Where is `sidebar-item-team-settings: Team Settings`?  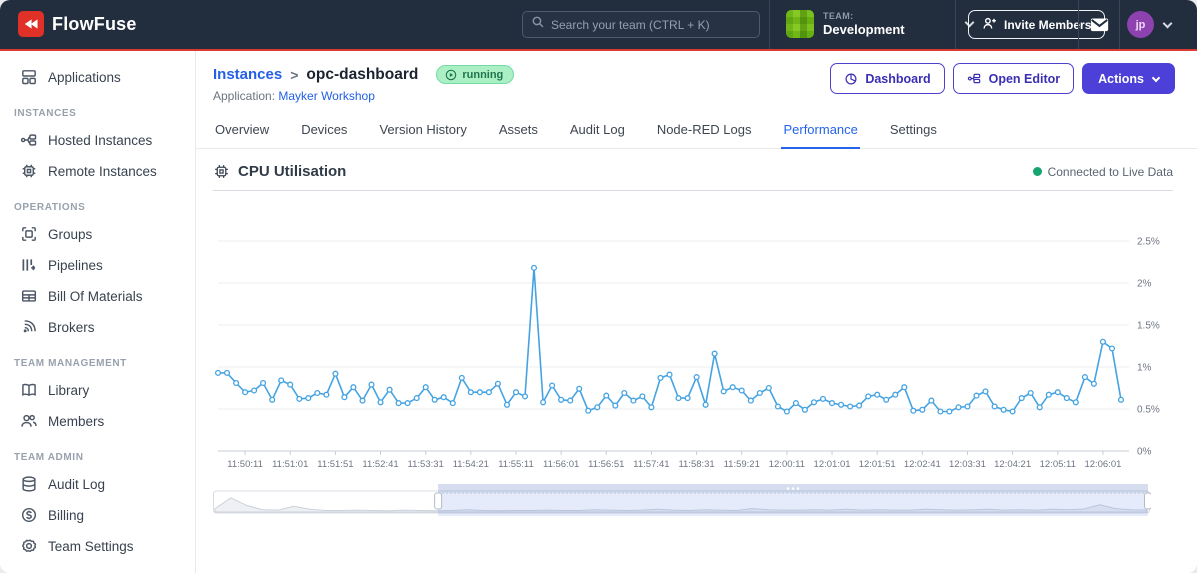 sidebar-item-team-settings: Team Settings is located at coordinates (97, 546).